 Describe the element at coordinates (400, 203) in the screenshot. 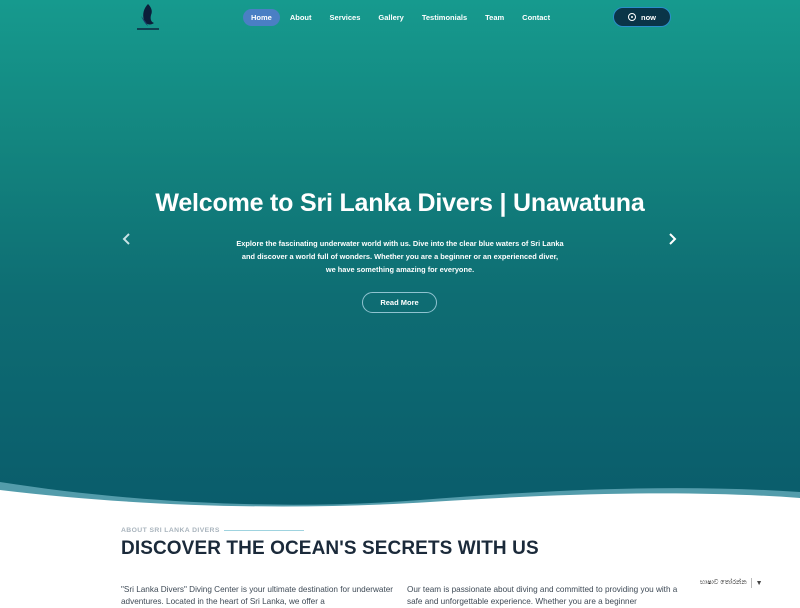

I see `hero-title: Welcome to Sri Lanka Divers | Unawatuna` at that location.